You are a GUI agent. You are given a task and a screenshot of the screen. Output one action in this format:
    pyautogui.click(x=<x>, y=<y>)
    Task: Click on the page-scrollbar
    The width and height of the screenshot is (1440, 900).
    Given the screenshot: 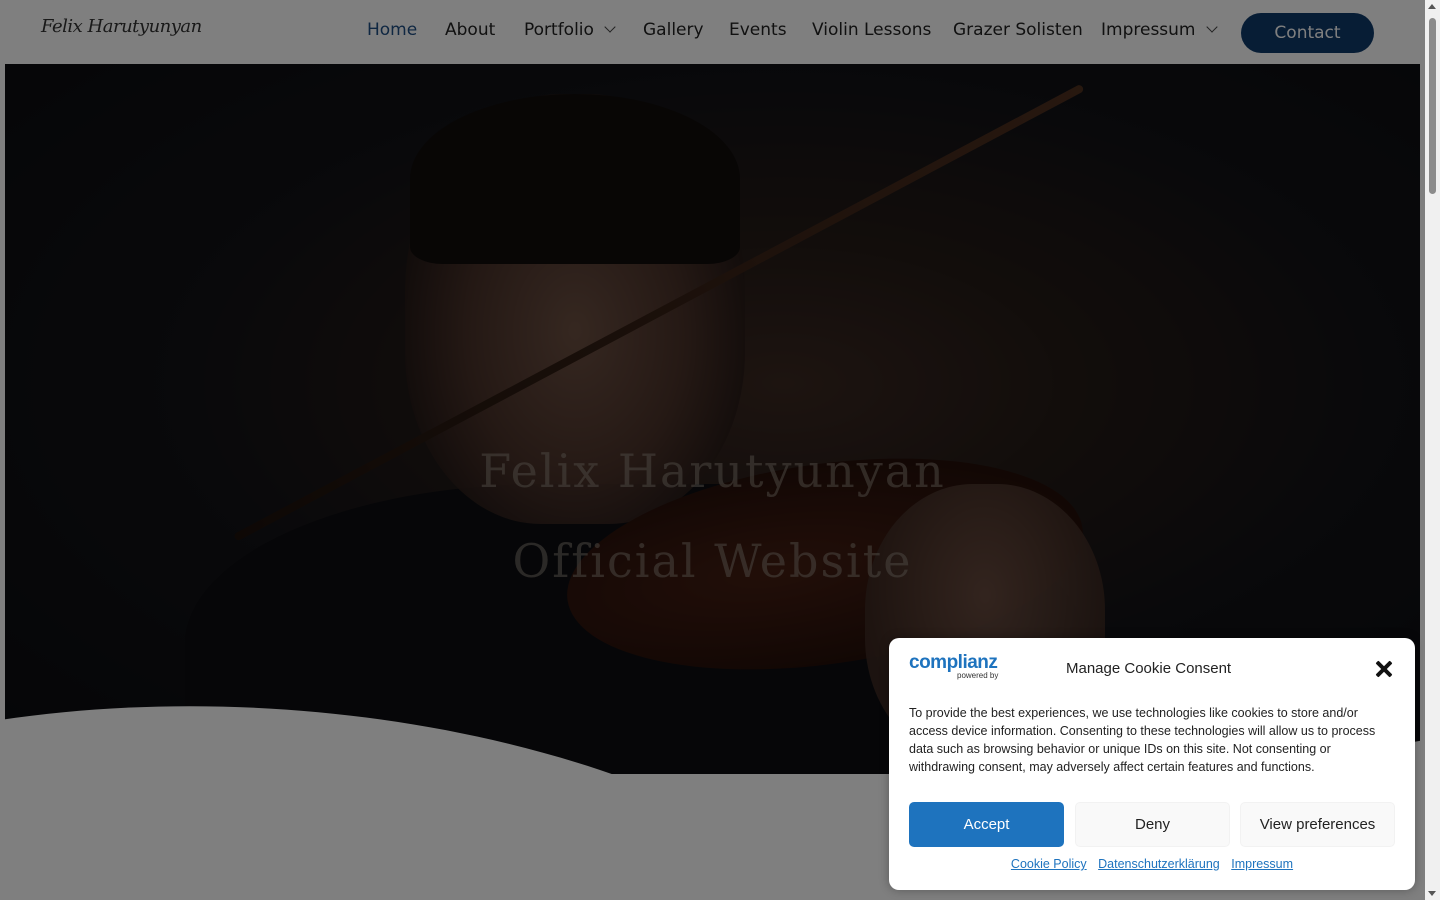 What is the action you would take?
    pyautogui.click(x=1432, y=450)
    